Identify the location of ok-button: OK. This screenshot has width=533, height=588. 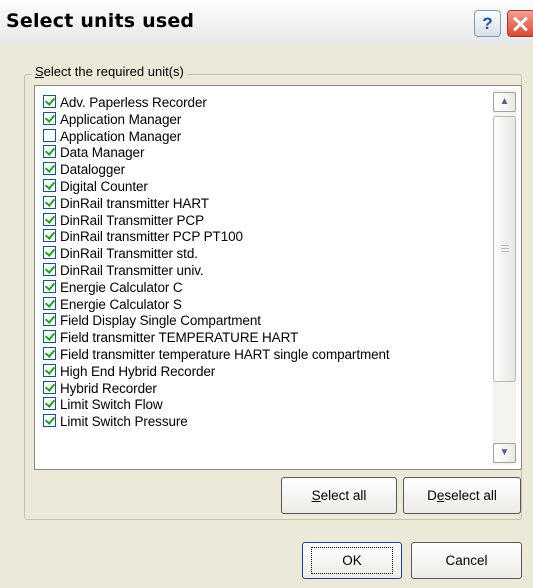
(352, 560).